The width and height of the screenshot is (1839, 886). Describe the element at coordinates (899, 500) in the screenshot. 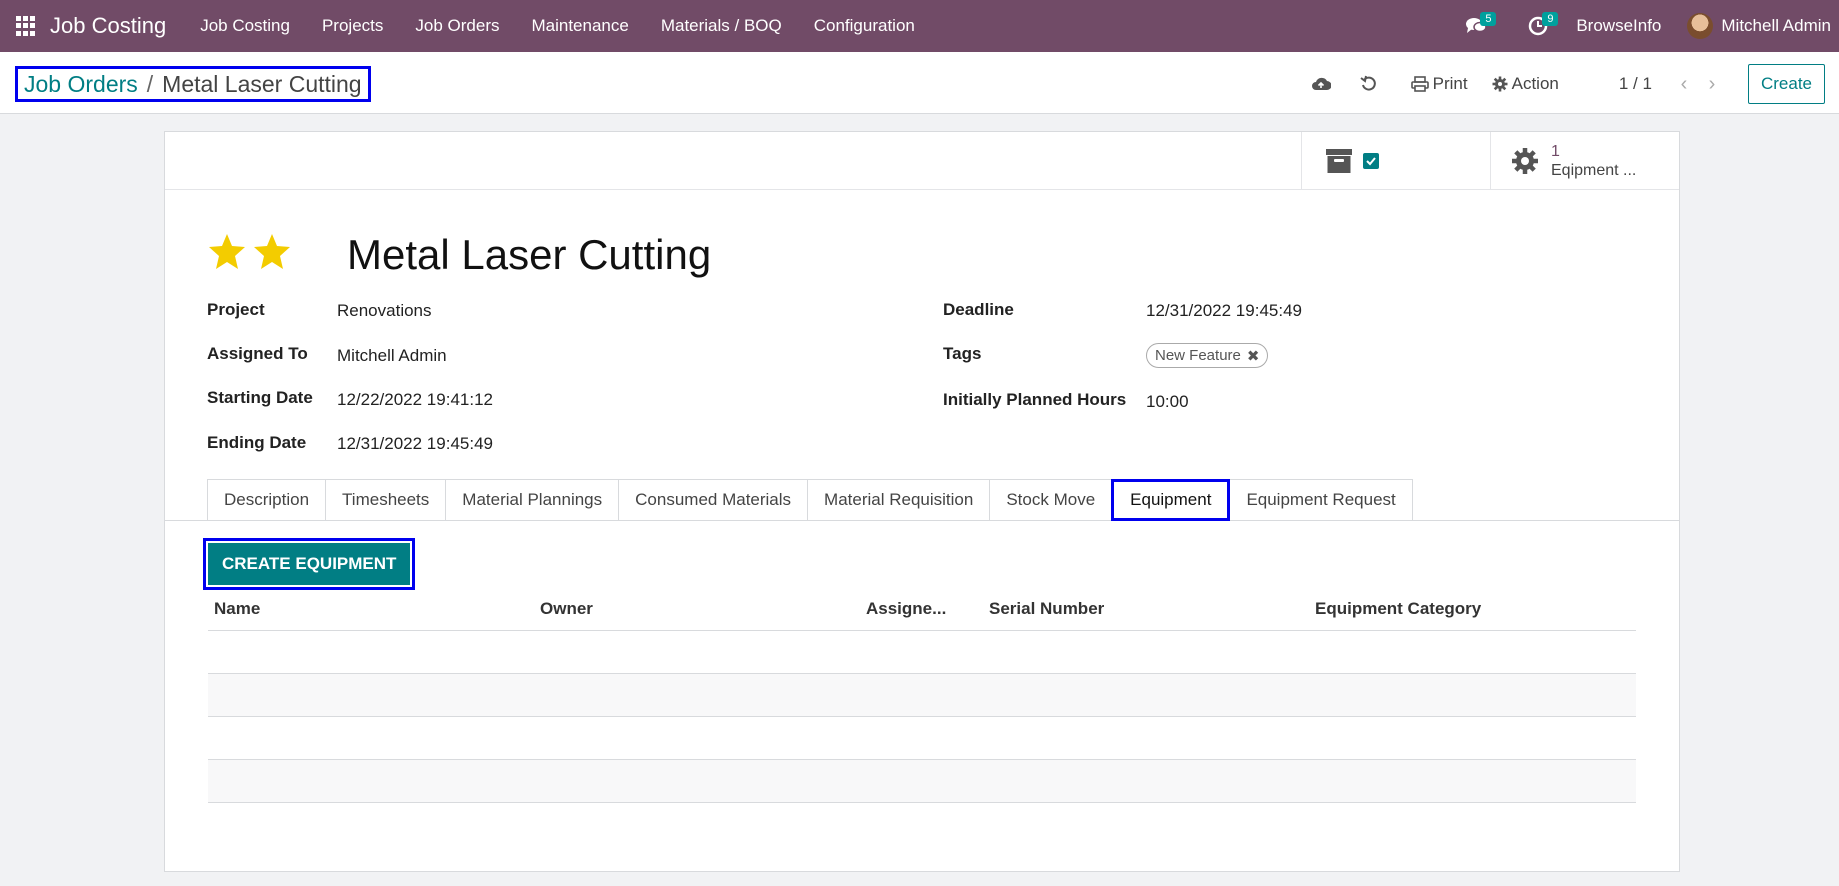

I see `tab-material-requisition: Material Requisition` at that location.